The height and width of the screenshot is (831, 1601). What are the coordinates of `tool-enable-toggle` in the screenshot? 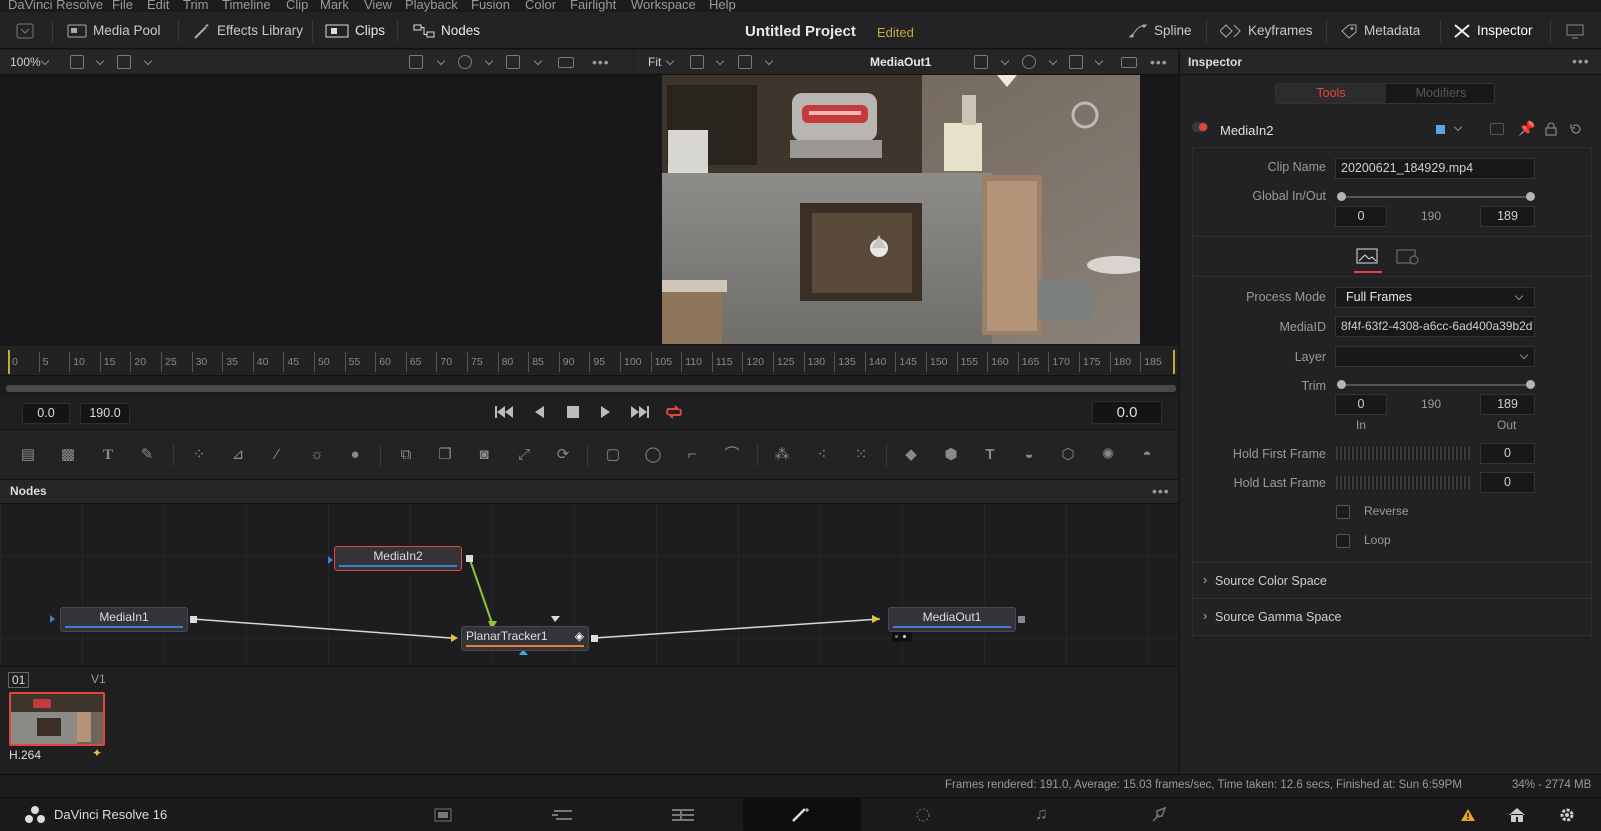 It's located at (1200, 127).